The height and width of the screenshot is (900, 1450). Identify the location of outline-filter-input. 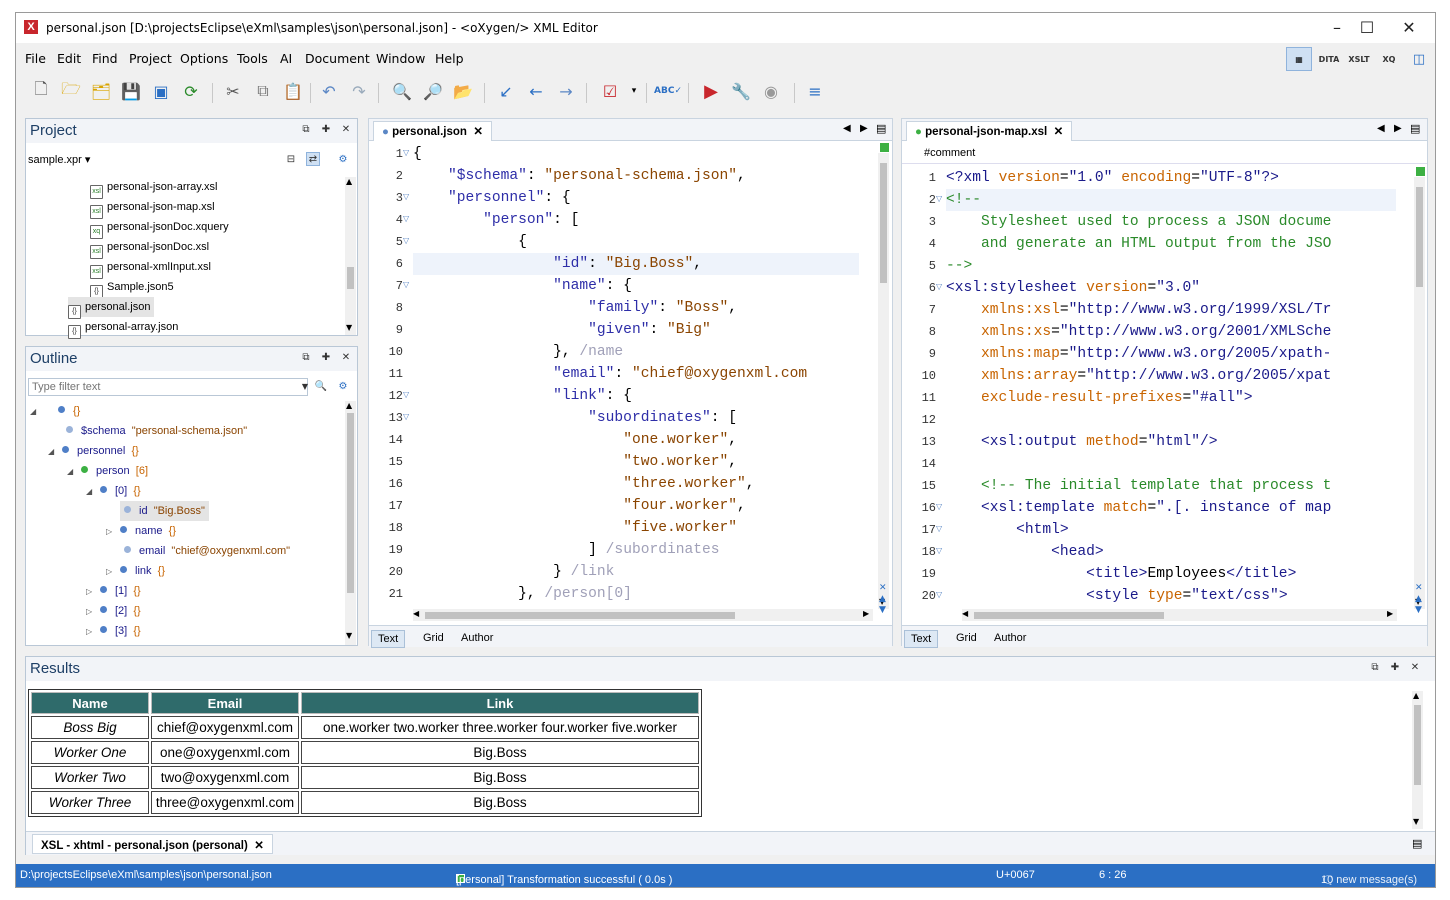
(168, 387).